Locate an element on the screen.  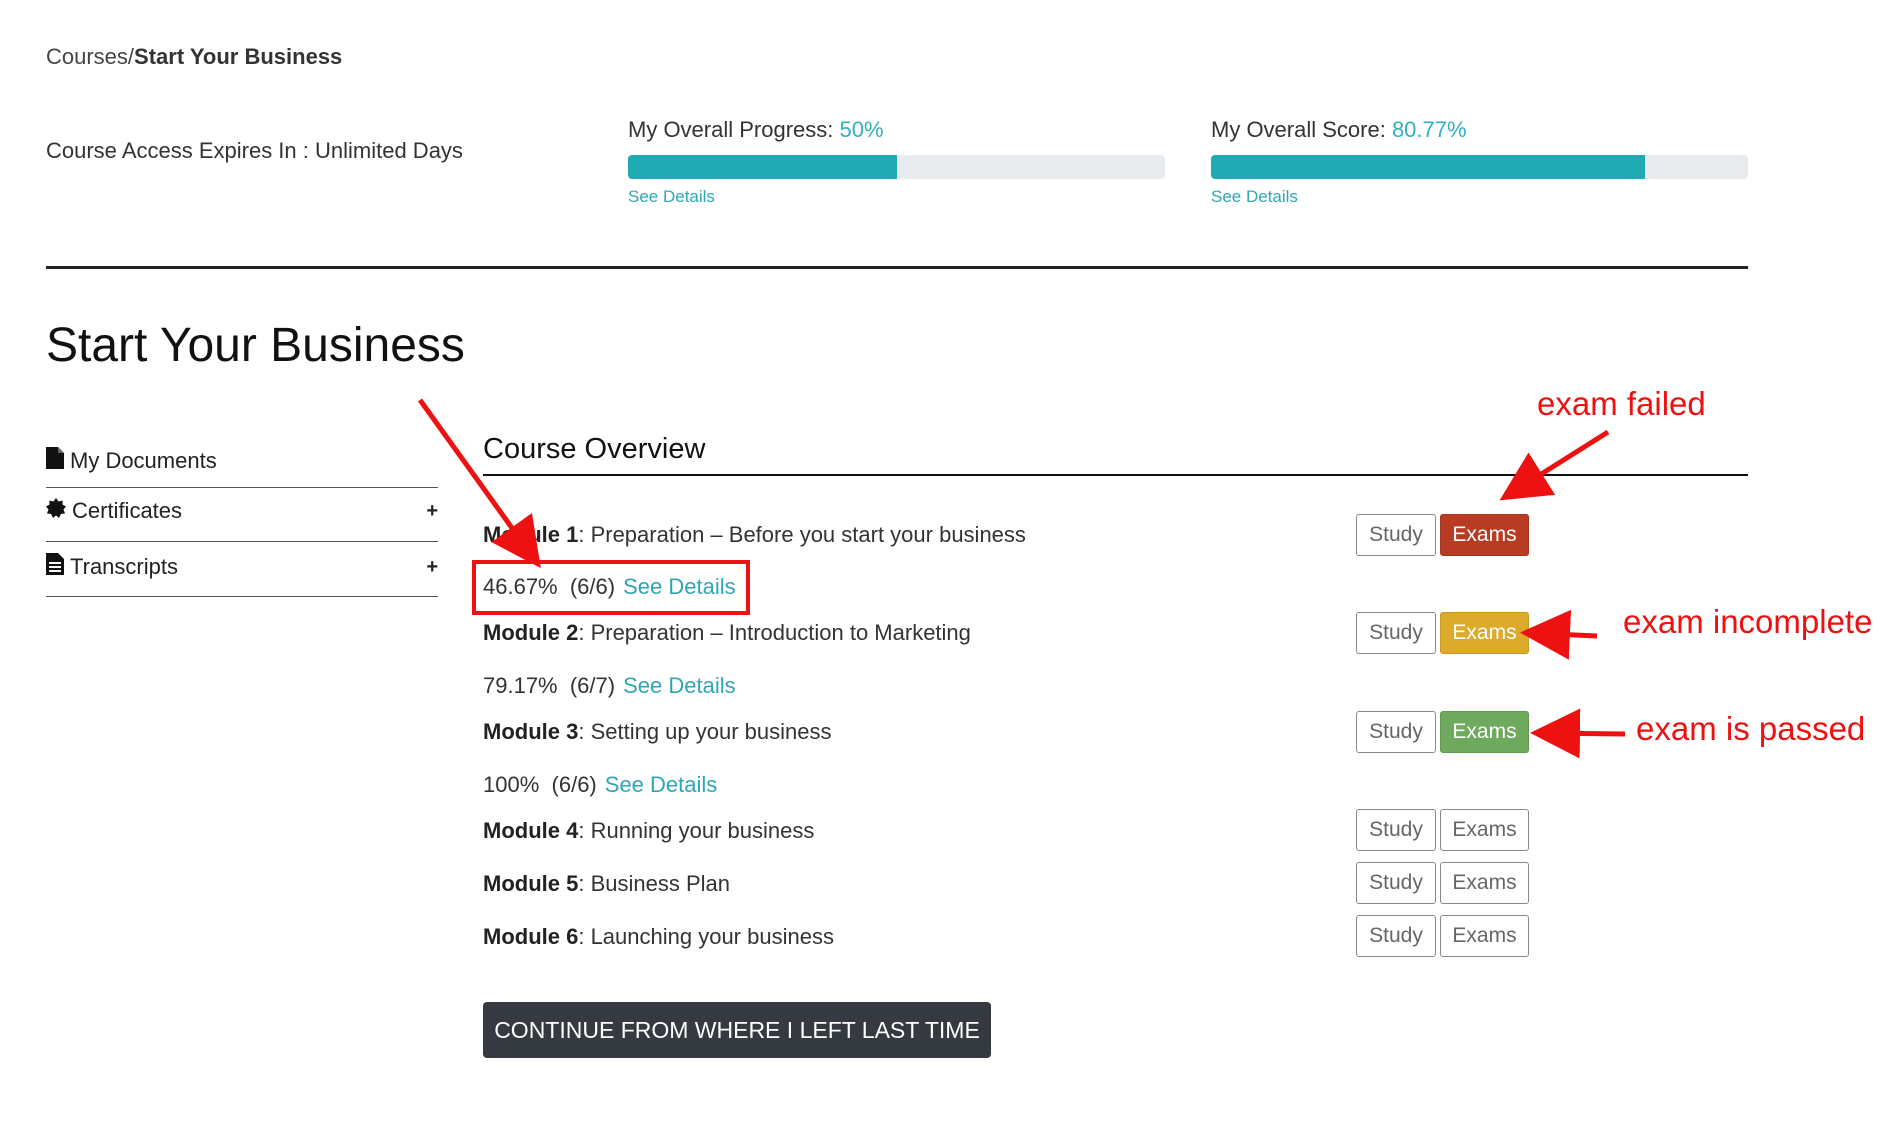
arrow-to-stat-box is located at coordinates (479, 483).